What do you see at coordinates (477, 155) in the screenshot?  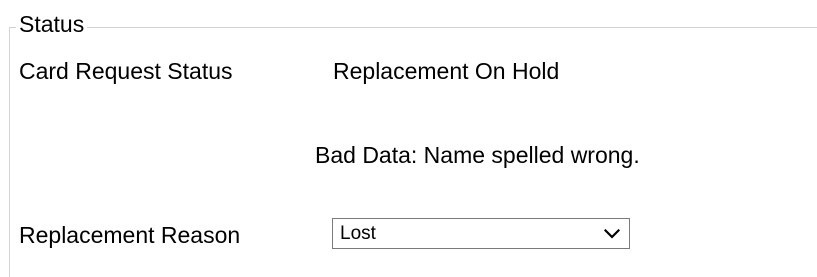 I see `status-detail-text: Bad Data: Name spelled wrong.` at bounding box center [477, 155].